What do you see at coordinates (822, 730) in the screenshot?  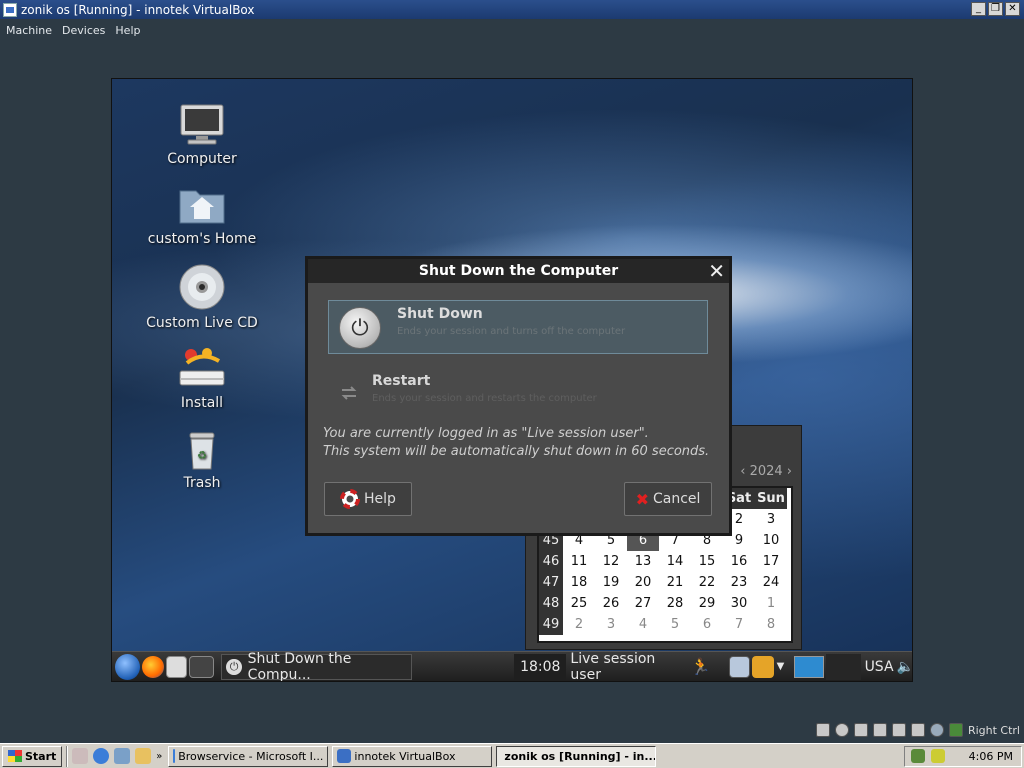 I see `harddisk-icon` at bounding box center [822, 730].